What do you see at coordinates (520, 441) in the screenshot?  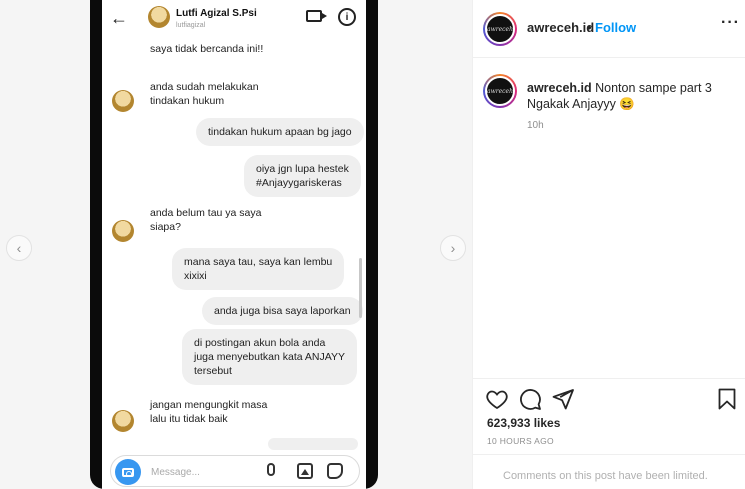 I see `post-timestamp: 10 HOURS AGO` at bounding box center [520, 441].